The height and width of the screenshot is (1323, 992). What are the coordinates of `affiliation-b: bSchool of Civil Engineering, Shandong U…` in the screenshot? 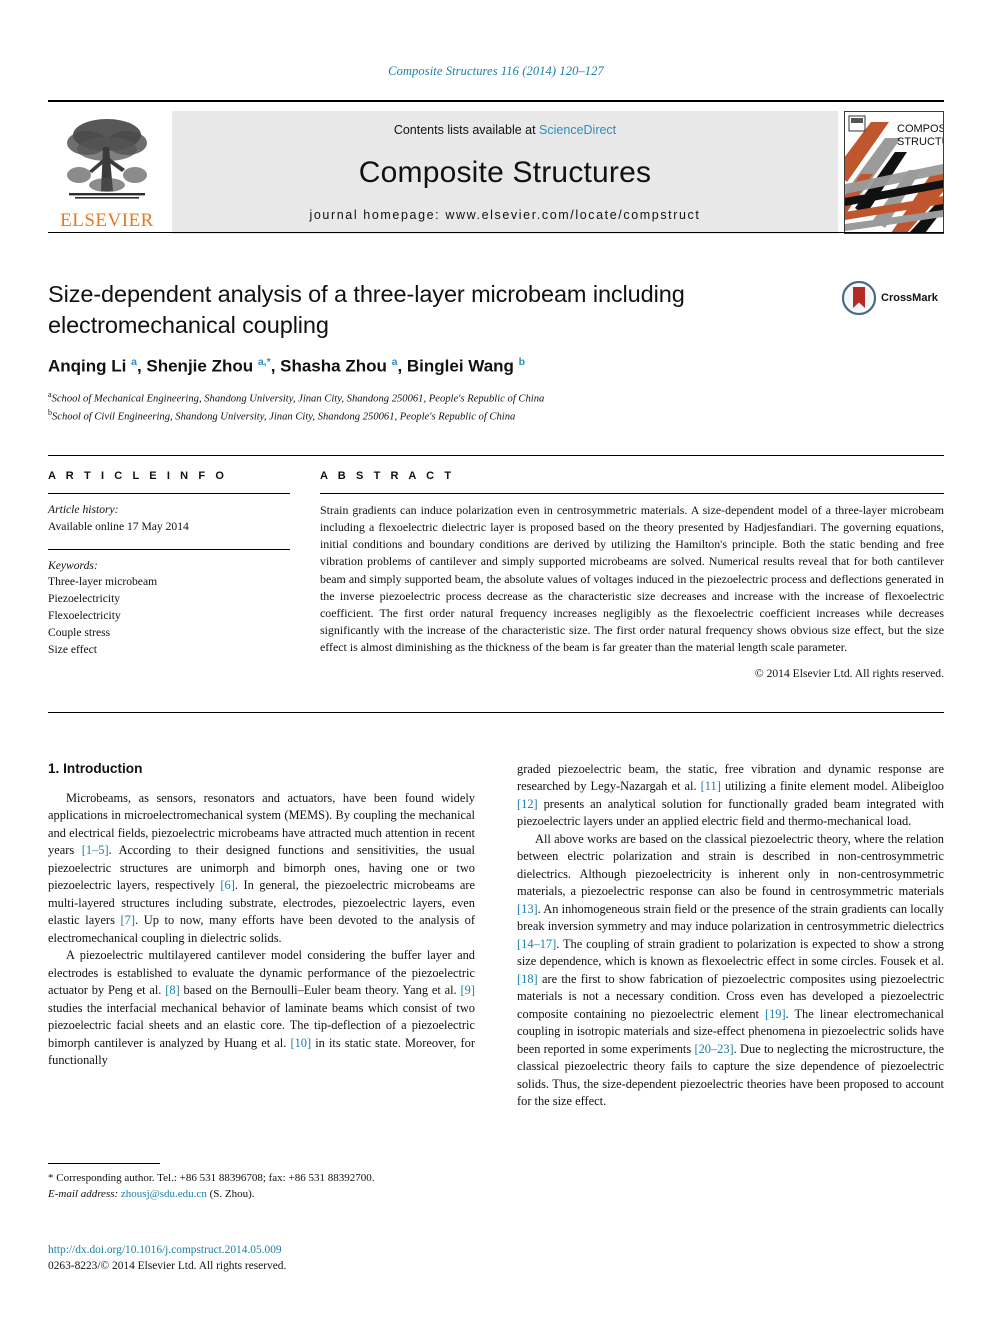 It's located at (282, 415).